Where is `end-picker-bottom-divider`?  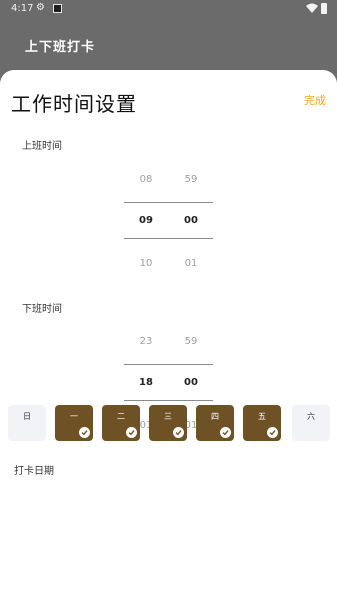
end-picker-bottom-divider is located at coordinates (168, 400).